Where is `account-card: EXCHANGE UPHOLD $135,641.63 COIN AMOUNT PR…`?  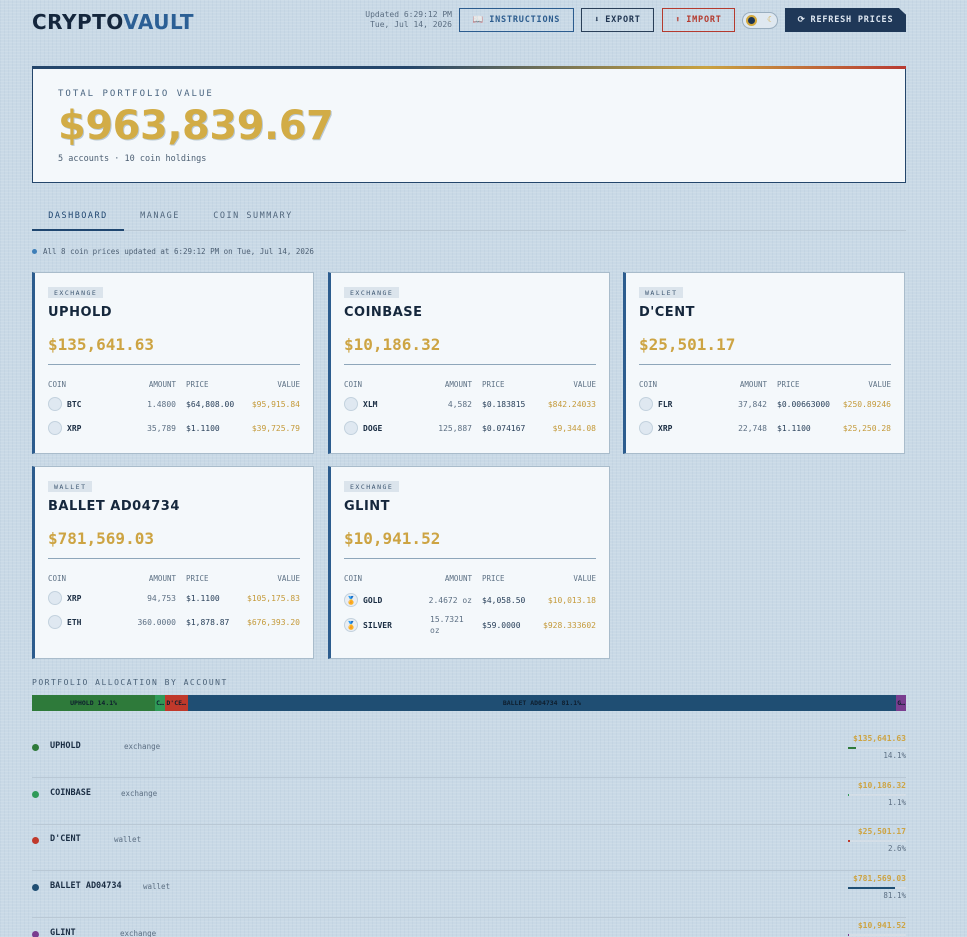
account-card: EXCHANGE UPHOLD $135,641.63 COIN AMOUNT PR… is located at coordinates (173, 363).